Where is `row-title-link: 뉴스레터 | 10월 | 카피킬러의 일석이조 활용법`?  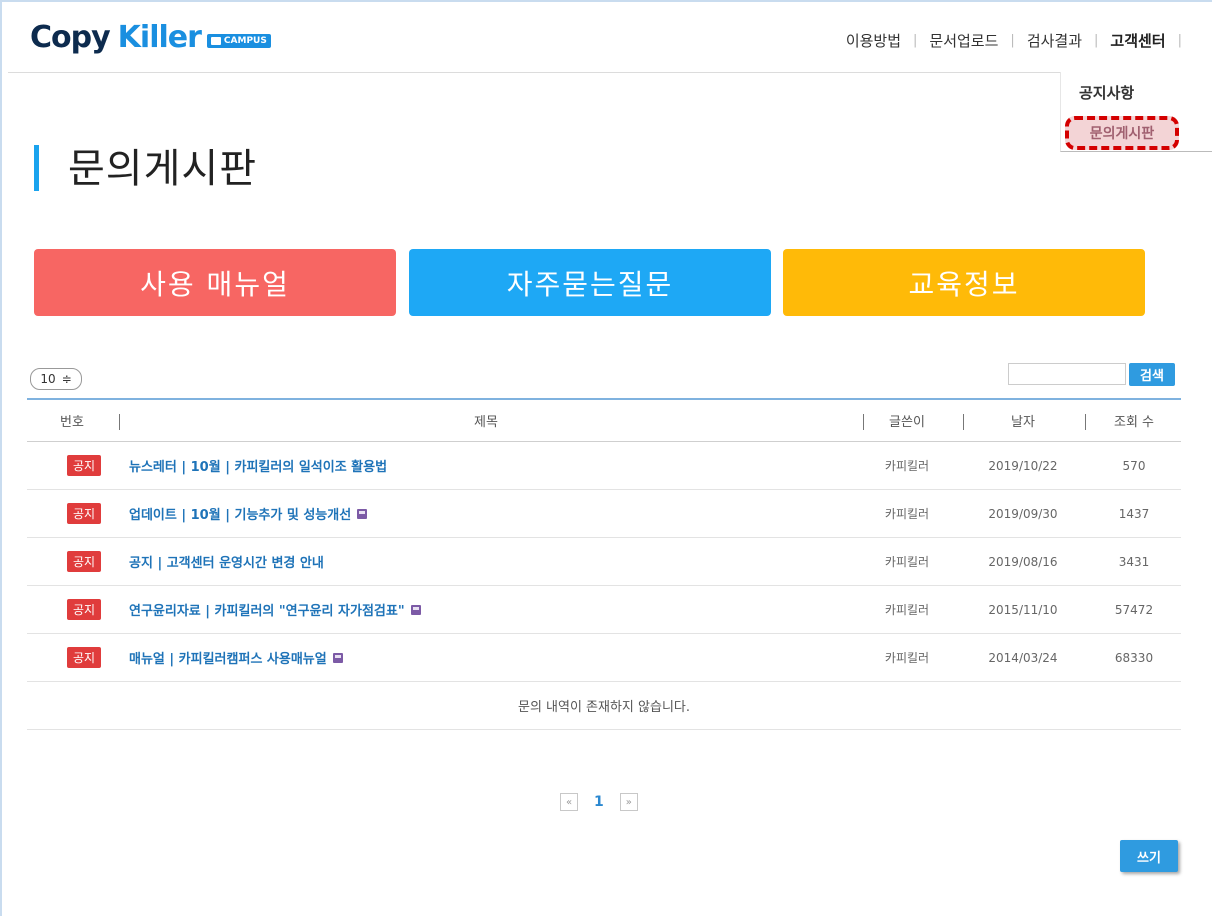
row-title-link: 뉴스레터 | 10월 | 카피킬러의 일석이조 활용법 is located at coordinates (486, 465).